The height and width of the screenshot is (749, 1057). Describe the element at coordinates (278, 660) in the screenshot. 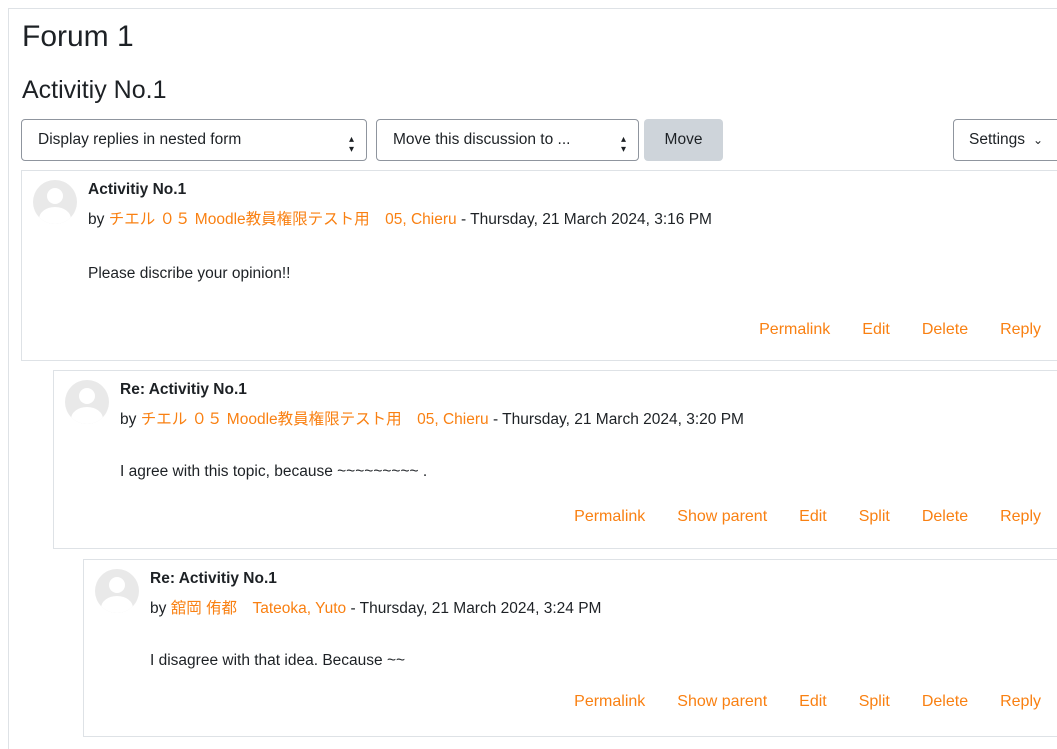

I see `post-message: I disagree with that idea. Because ~~` at that location.